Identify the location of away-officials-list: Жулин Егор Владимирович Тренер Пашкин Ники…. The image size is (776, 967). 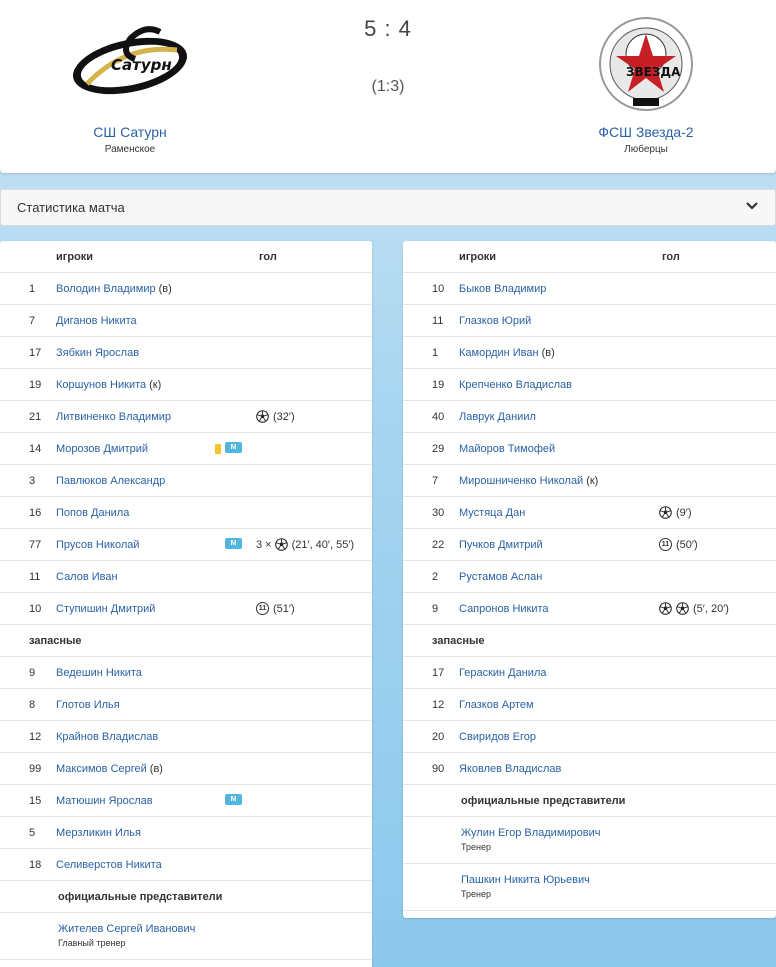
(589, 864).